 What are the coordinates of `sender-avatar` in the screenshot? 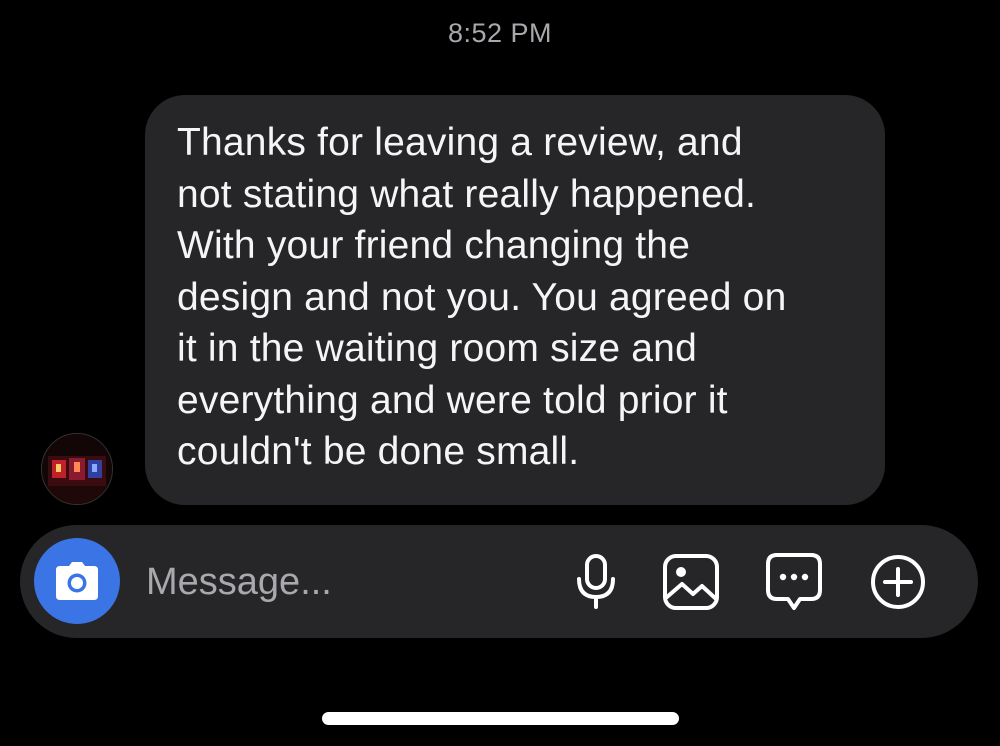 It's located at (77, 469).